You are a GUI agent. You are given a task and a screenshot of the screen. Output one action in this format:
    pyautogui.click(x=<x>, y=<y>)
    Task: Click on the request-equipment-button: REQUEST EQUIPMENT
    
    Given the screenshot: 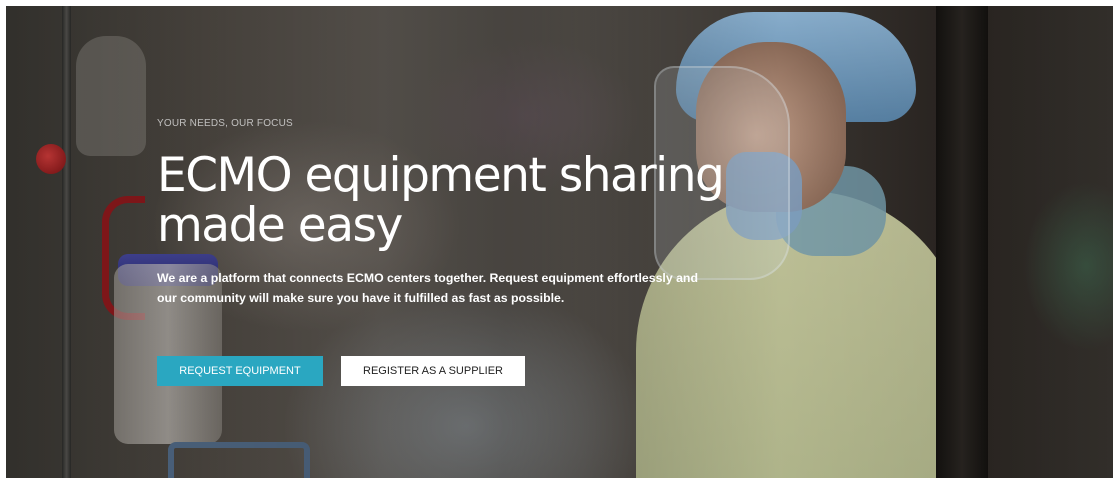 What is the action you would take?
    pyautogui.click(x=240, y=371)
    